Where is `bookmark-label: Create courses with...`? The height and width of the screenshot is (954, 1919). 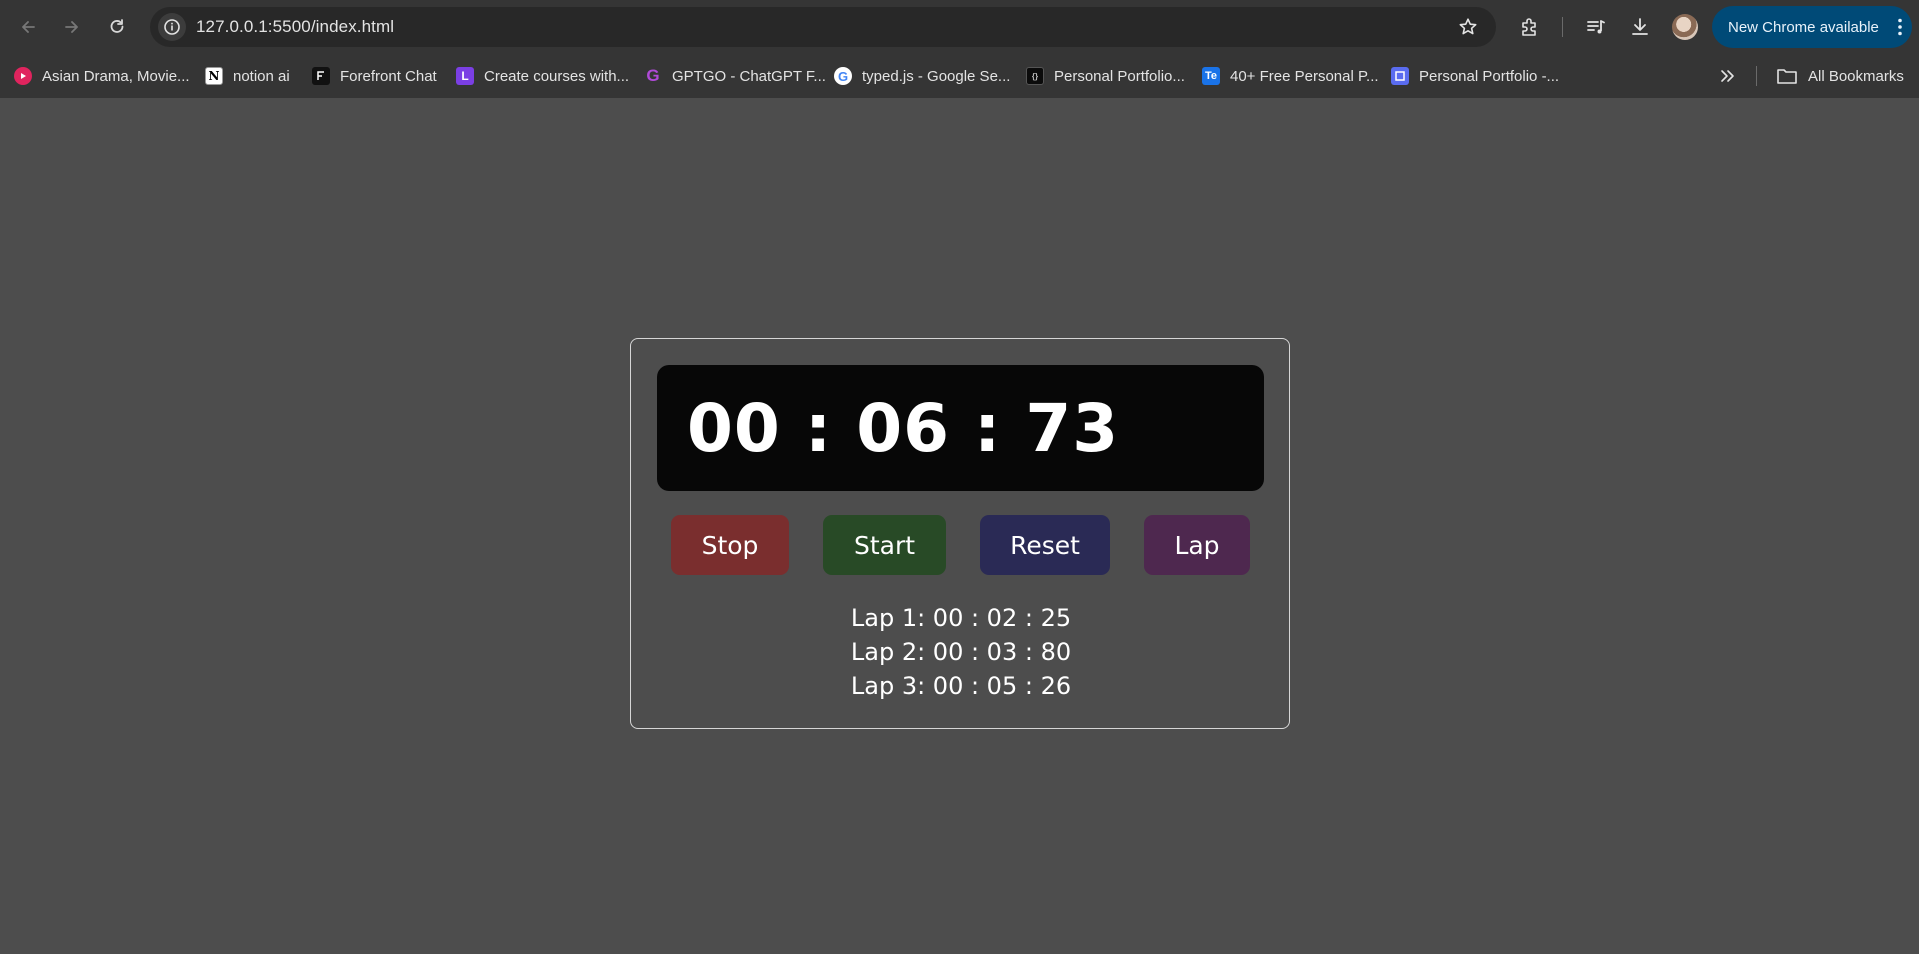
bookmark-label: Create courses with... is located at coordinates (557, 76).